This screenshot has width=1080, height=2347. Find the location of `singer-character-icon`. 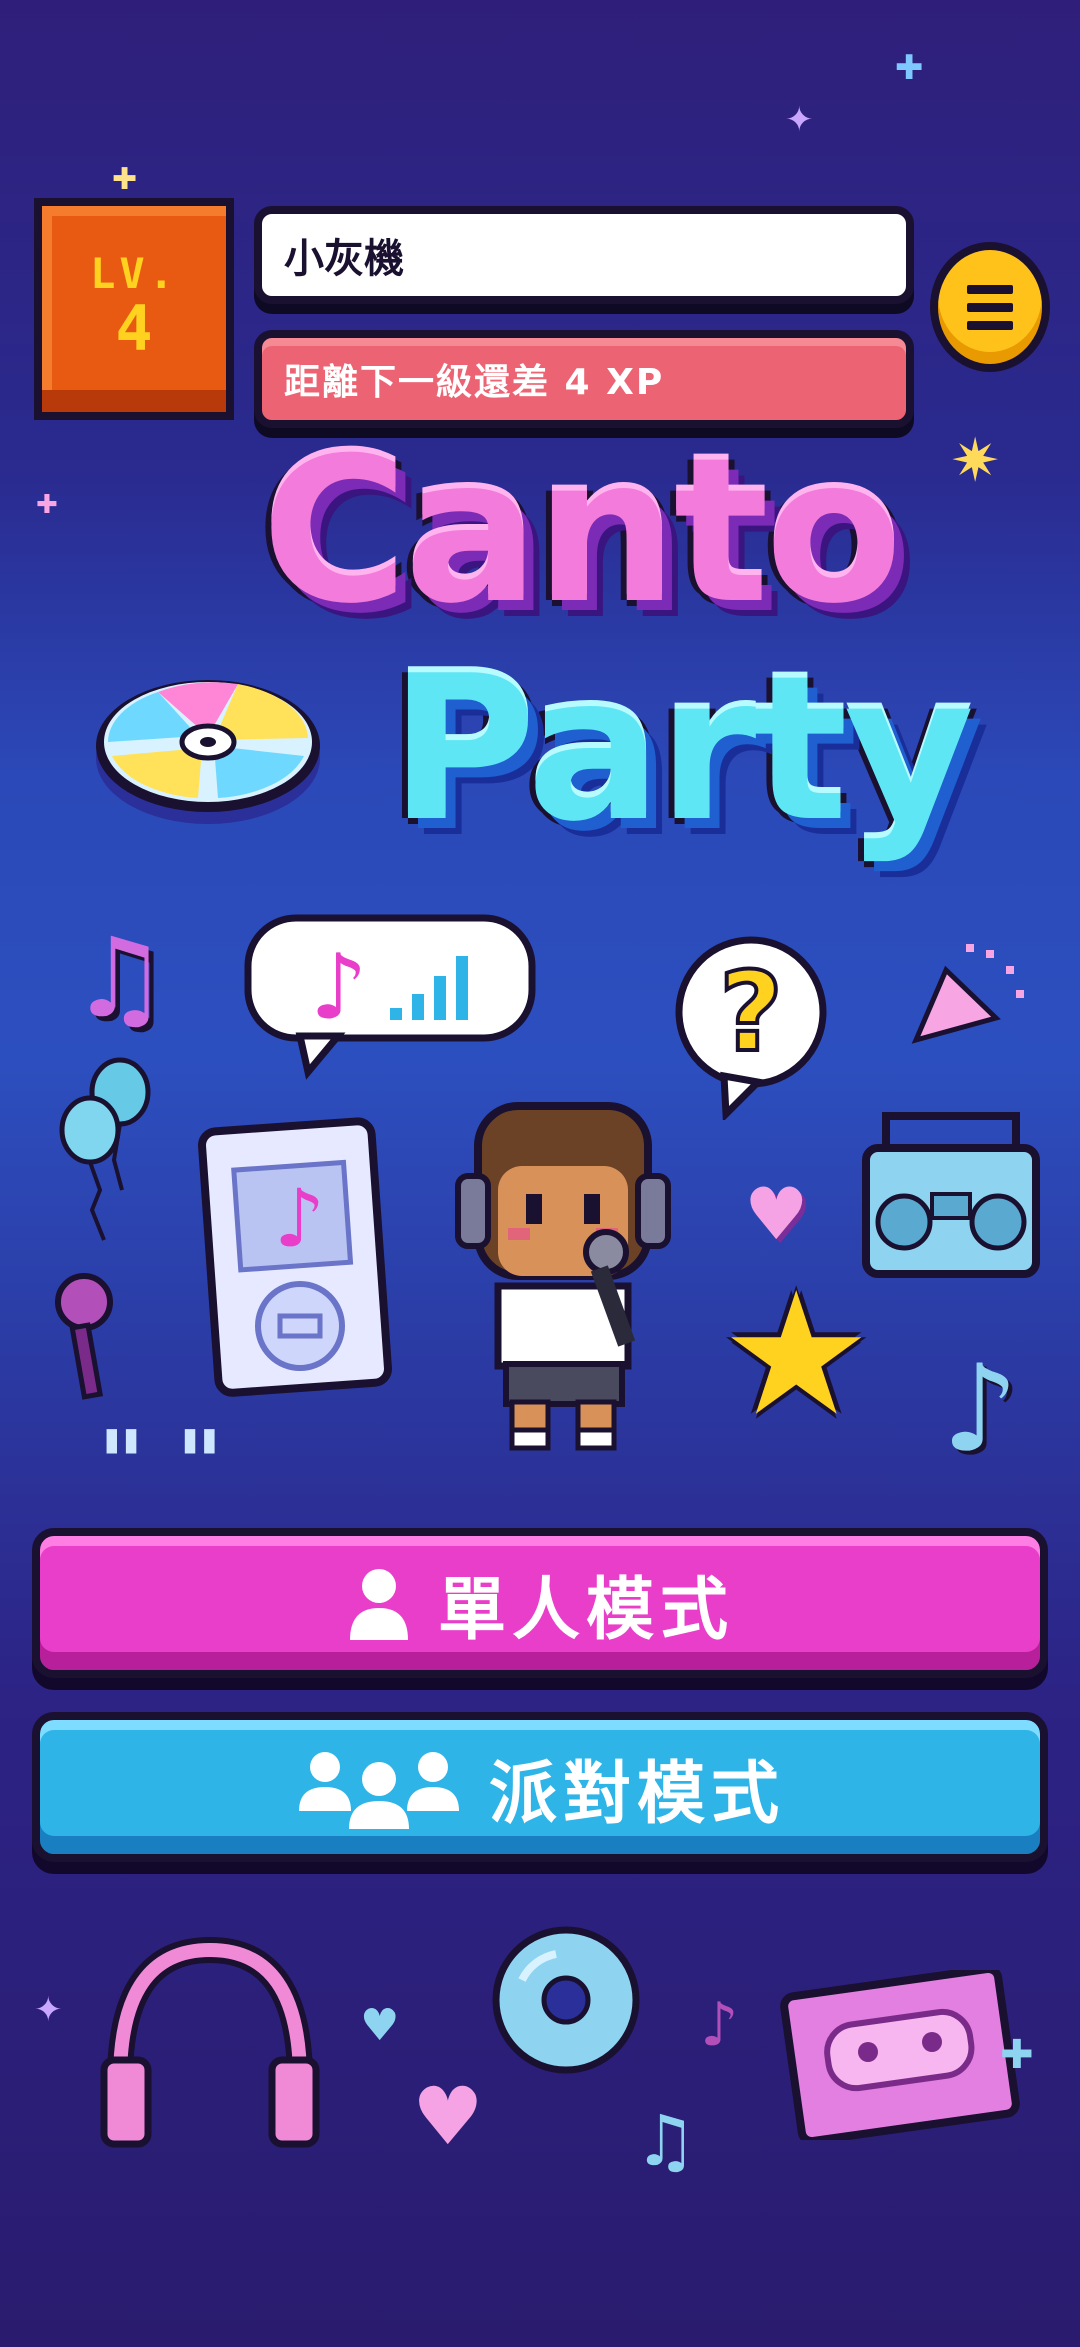

singer-character-icon is located at coordinates (563, 1276).